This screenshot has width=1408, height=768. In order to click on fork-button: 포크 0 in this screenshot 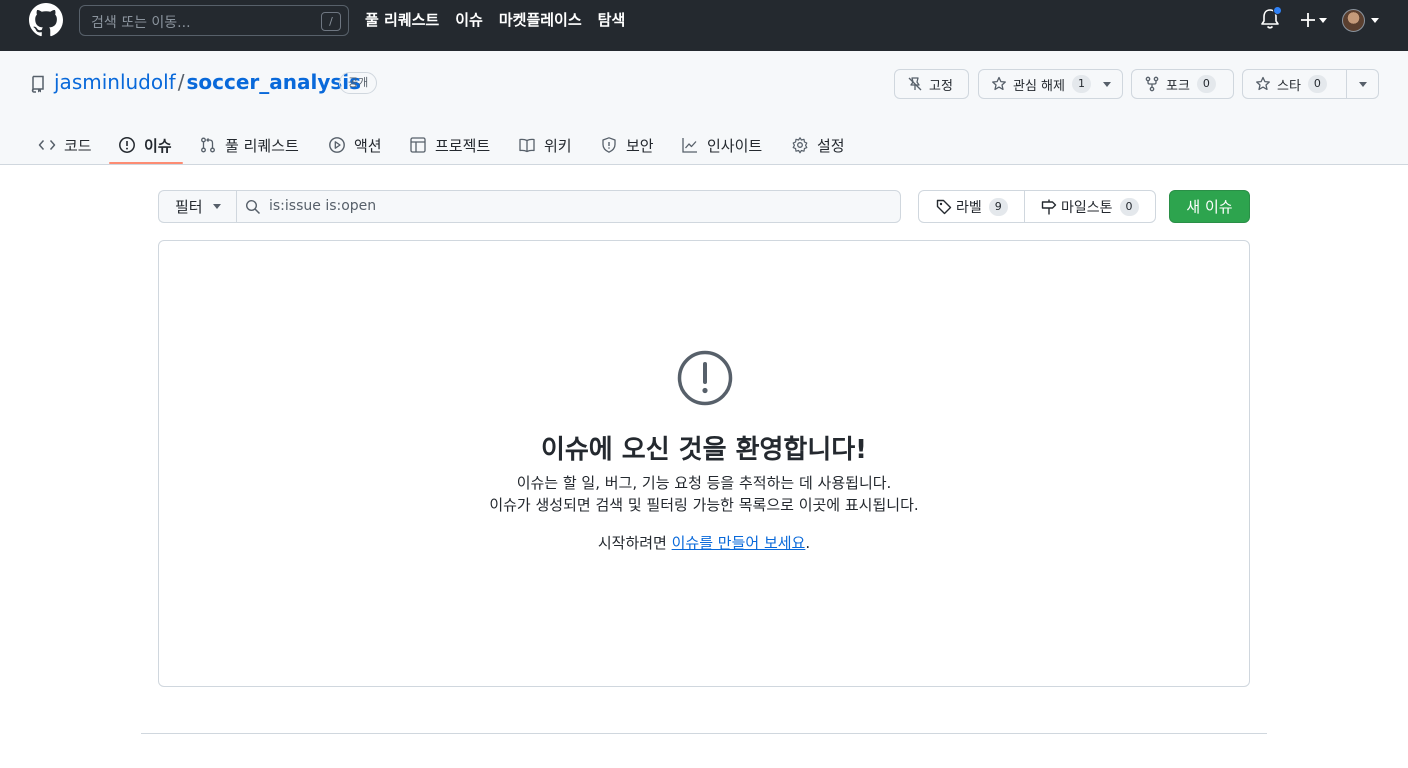, I will do `click(1182, 84)`.